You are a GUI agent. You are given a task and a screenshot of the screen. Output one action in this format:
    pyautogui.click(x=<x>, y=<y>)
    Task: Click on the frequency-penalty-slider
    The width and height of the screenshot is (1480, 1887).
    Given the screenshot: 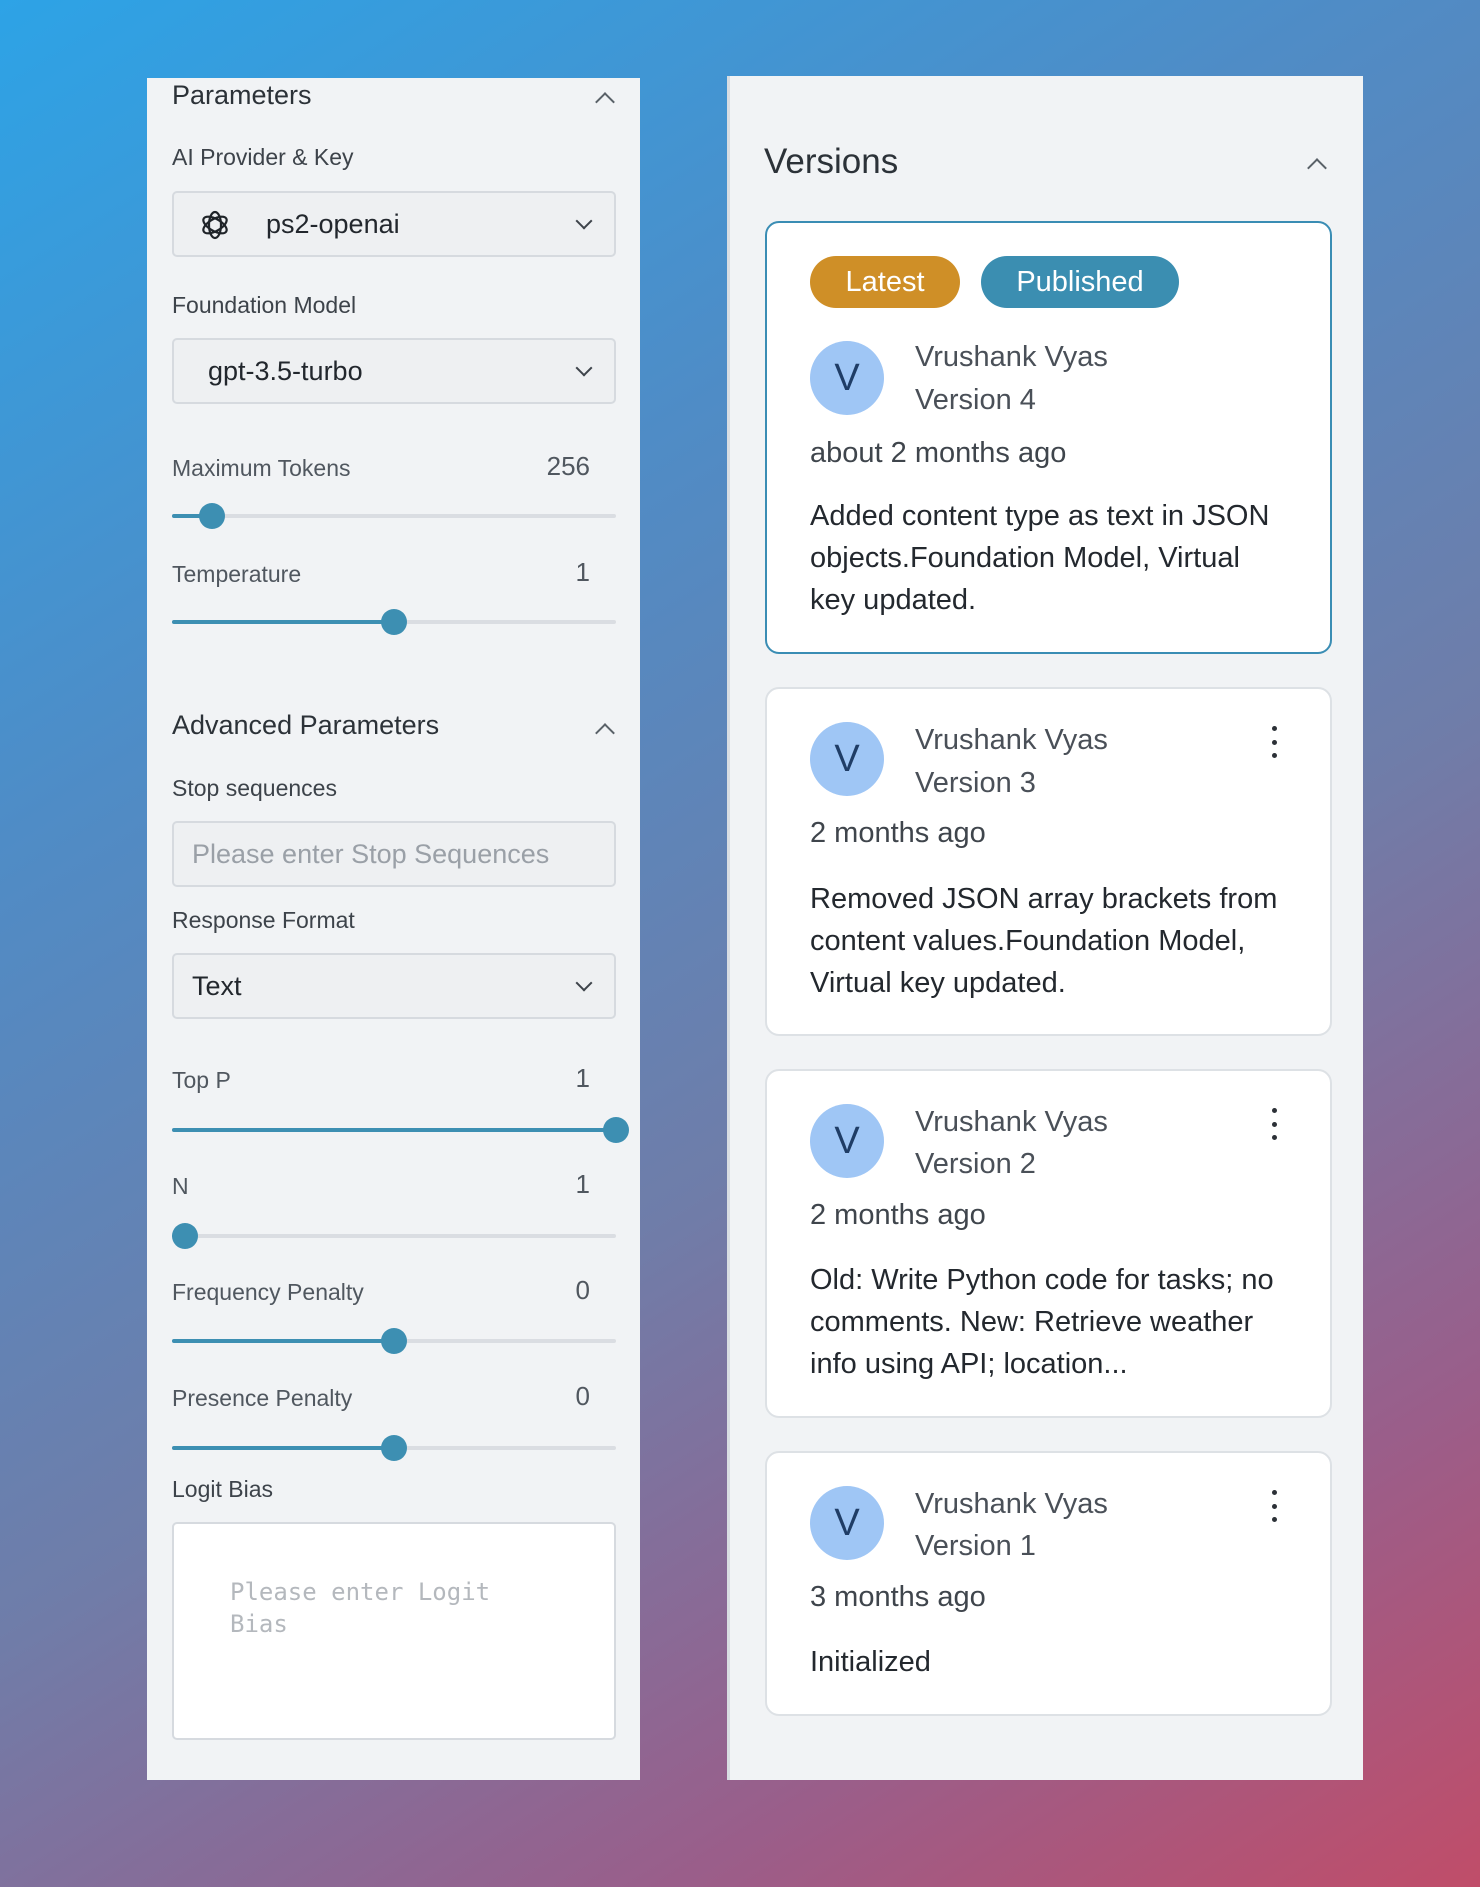 What is the action you would take?
    pyautogui.click(x=394, y=1341)
    